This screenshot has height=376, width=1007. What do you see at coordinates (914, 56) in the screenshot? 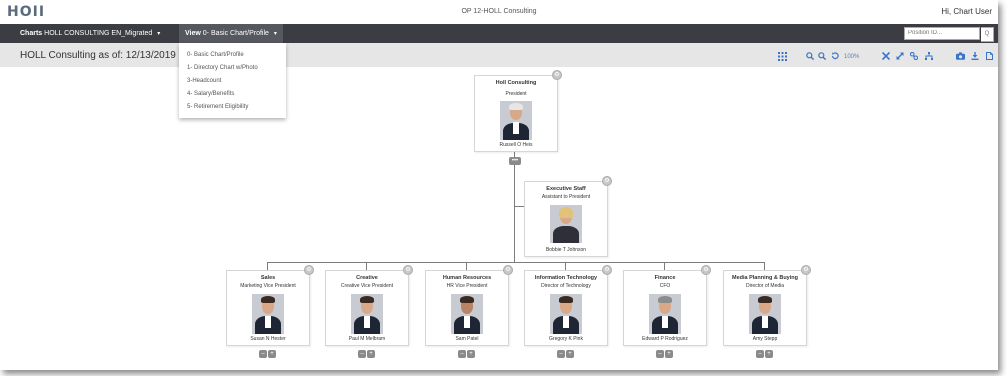
I see `link-icon` at bounding box center [914, 56].